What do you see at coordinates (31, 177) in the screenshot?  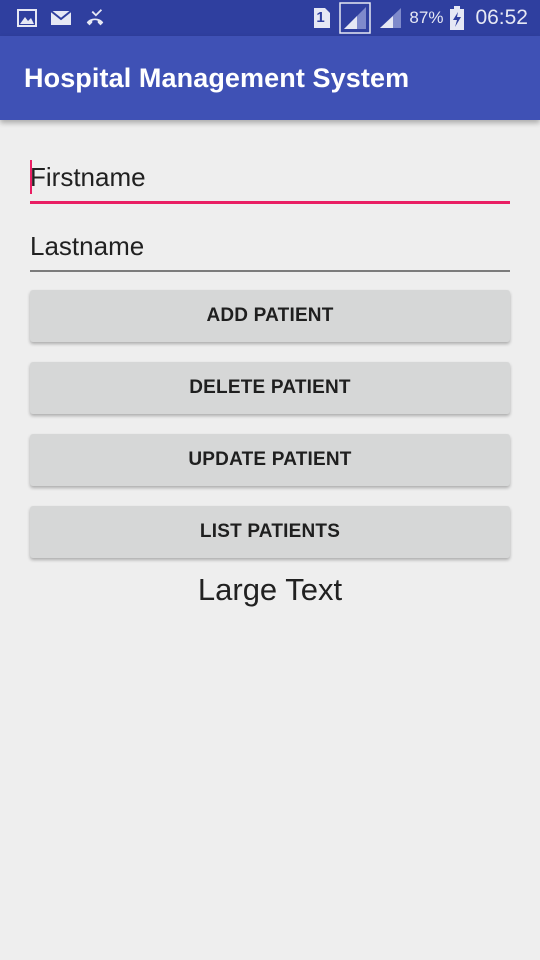 I see `text-cursor` at bounding box center [31, 177].